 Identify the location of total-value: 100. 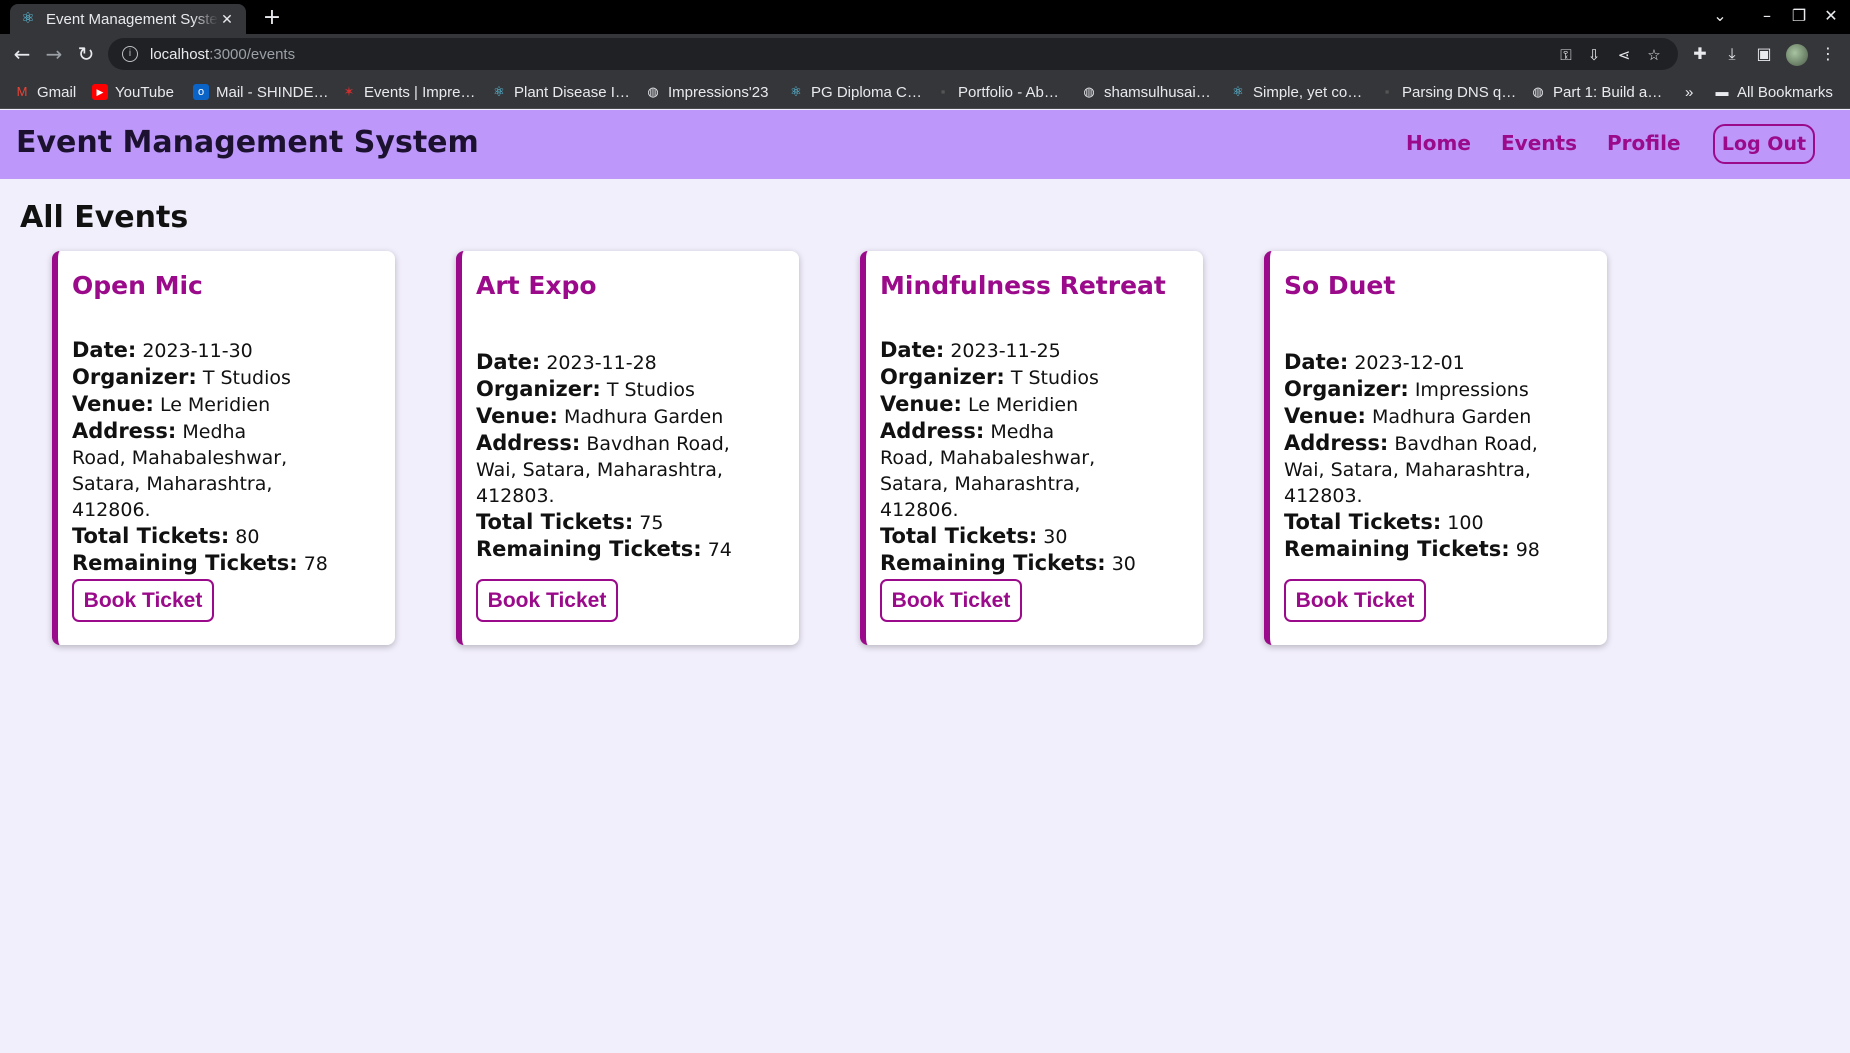
(1465, 523).